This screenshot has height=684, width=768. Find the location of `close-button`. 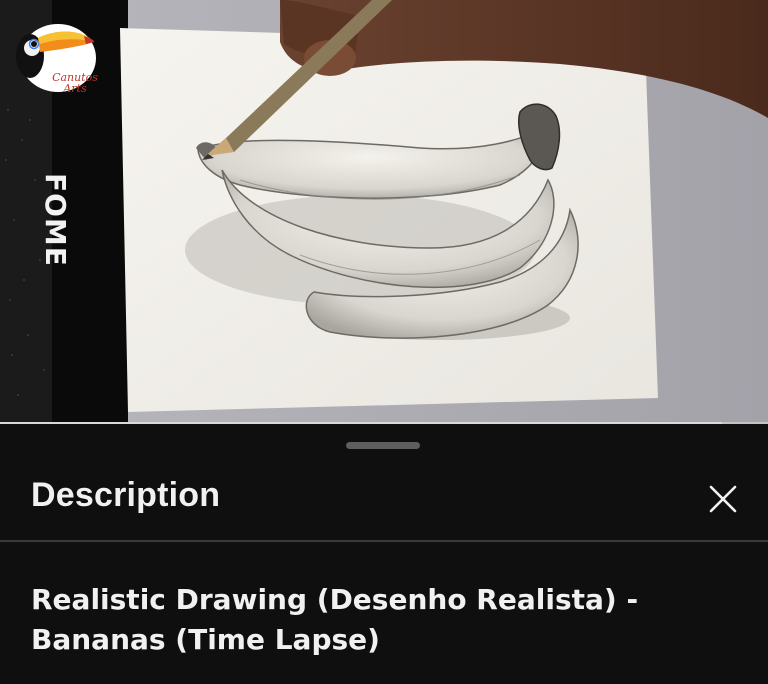

close-button is located at coordinates (723, 499).